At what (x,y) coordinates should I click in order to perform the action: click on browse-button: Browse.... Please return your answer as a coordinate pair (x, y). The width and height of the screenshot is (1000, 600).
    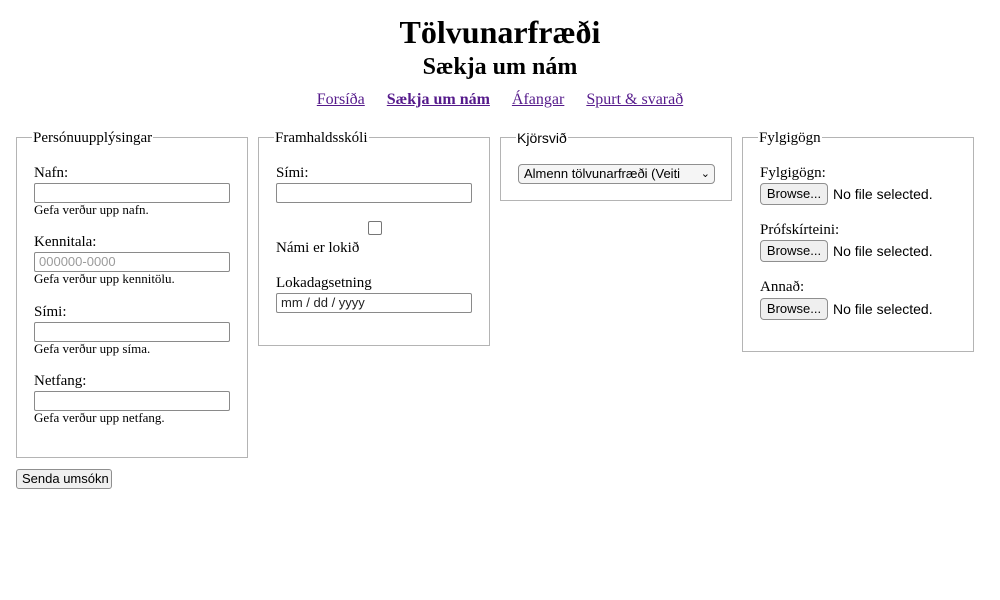
    Looking at the image, I should click on (794, 194).